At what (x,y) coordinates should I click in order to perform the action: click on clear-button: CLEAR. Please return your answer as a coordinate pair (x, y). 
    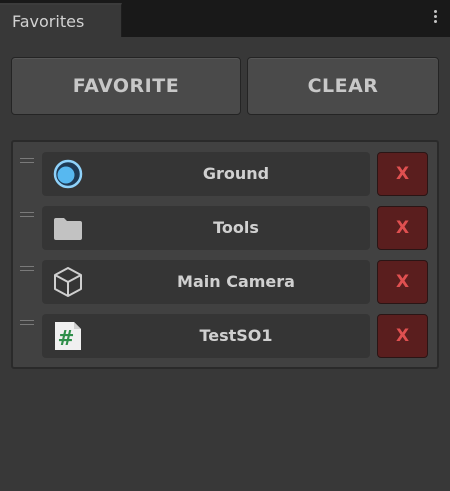
    Looking at the image, I should click on (343, 86).